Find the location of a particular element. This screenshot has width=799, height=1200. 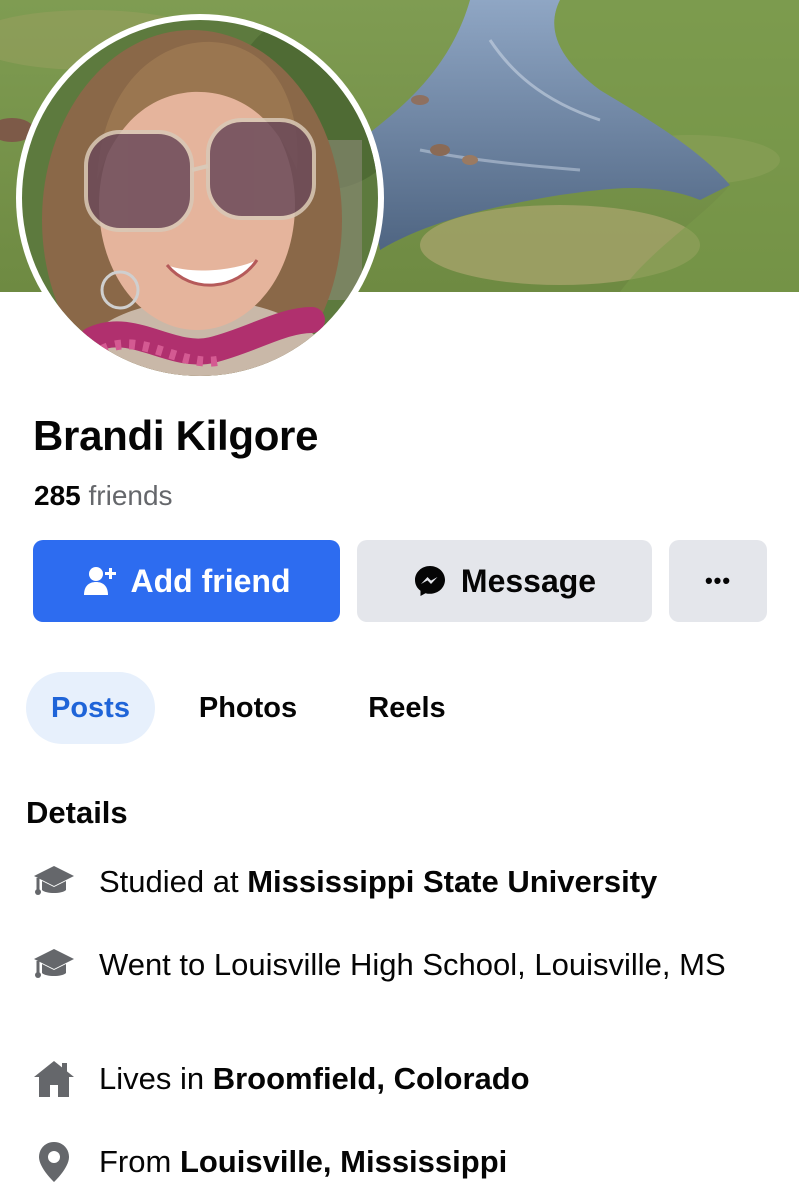

friends-count-number: 285 is located at coordinates (57, 495).